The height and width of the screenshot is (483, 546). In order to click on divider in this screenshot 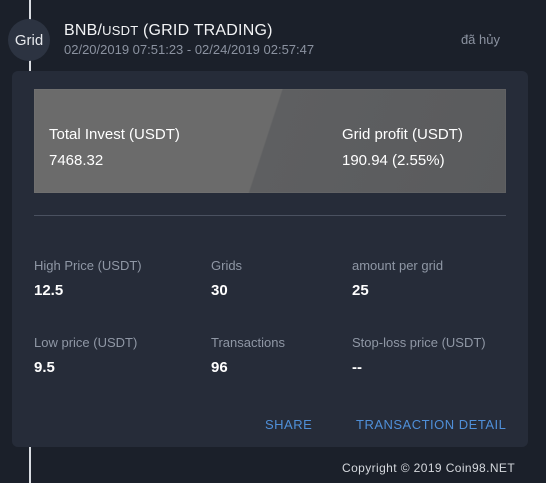, I will do `click(270, 215)`.